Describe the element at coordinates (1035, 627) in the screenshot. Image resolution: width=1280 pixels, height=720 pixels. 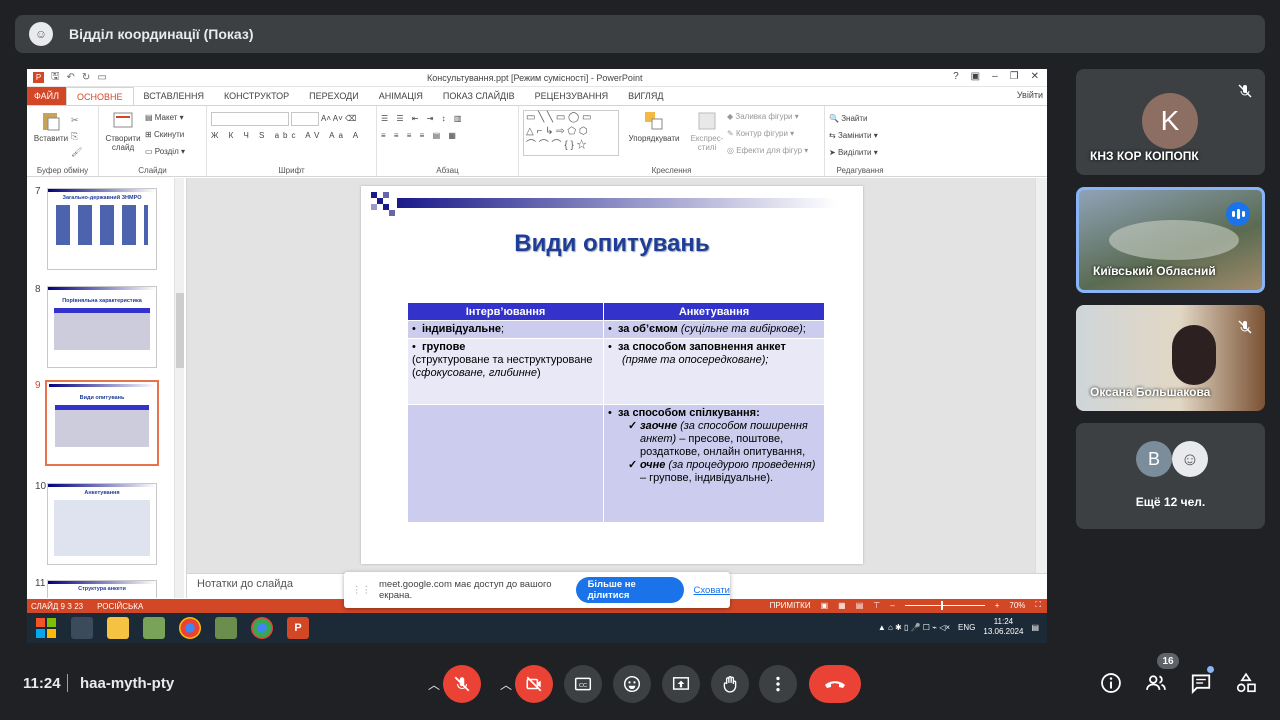
I see `notifications-icon: ▤` at that location.